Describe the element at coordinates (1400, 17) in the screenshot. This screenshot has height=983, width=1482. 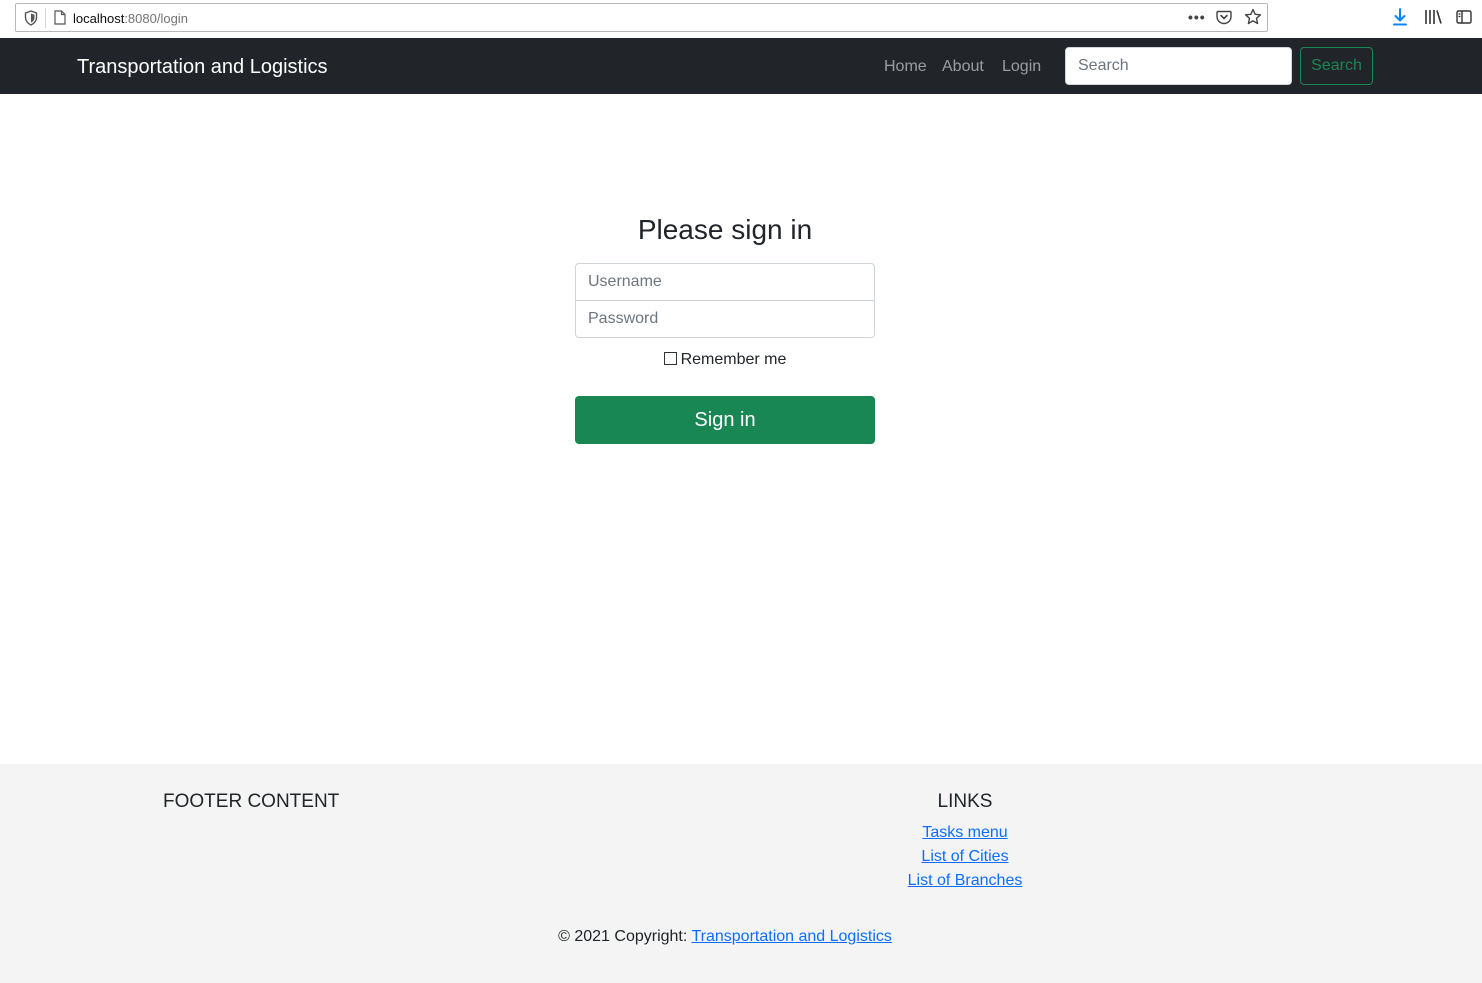
I see `download-icon` at that location.